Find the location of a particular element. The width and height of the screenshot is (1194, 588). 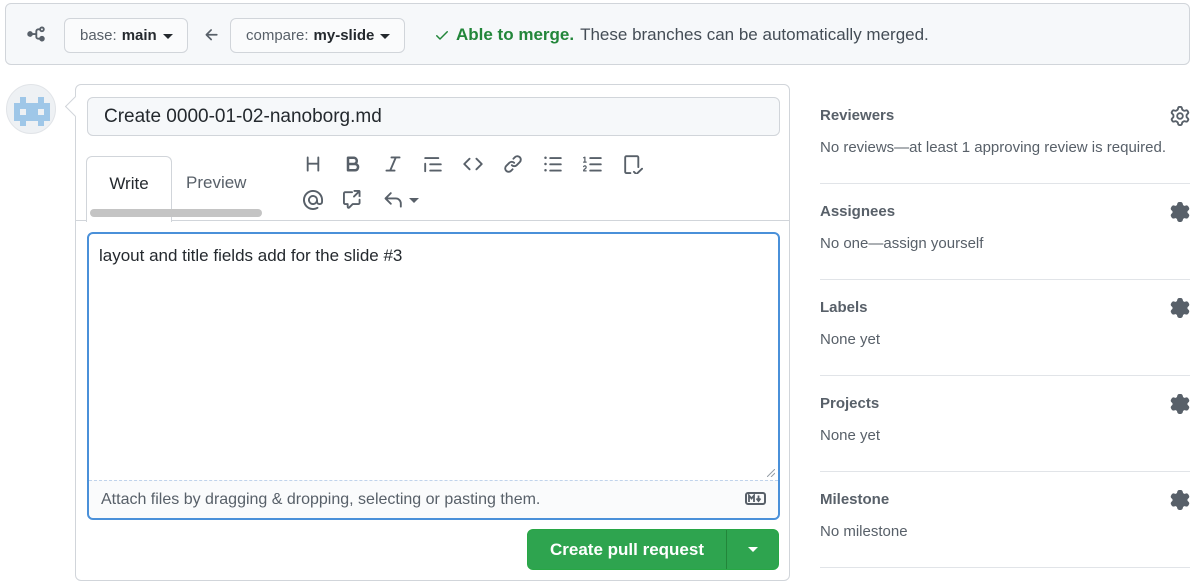

compare-branch-select: compare: my-slide is located at coordinates (318, 35).